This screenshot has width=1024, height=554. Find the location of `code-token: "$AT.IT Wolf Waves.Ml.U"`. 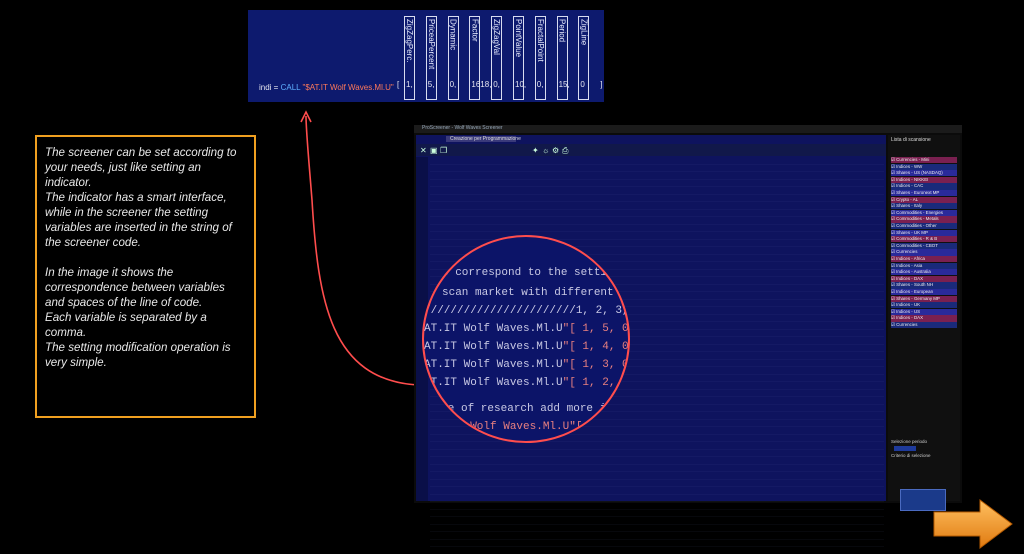

code-token: "$AT.IT Wolf Waves.Ml.U" is located at coordinates (348, 87).